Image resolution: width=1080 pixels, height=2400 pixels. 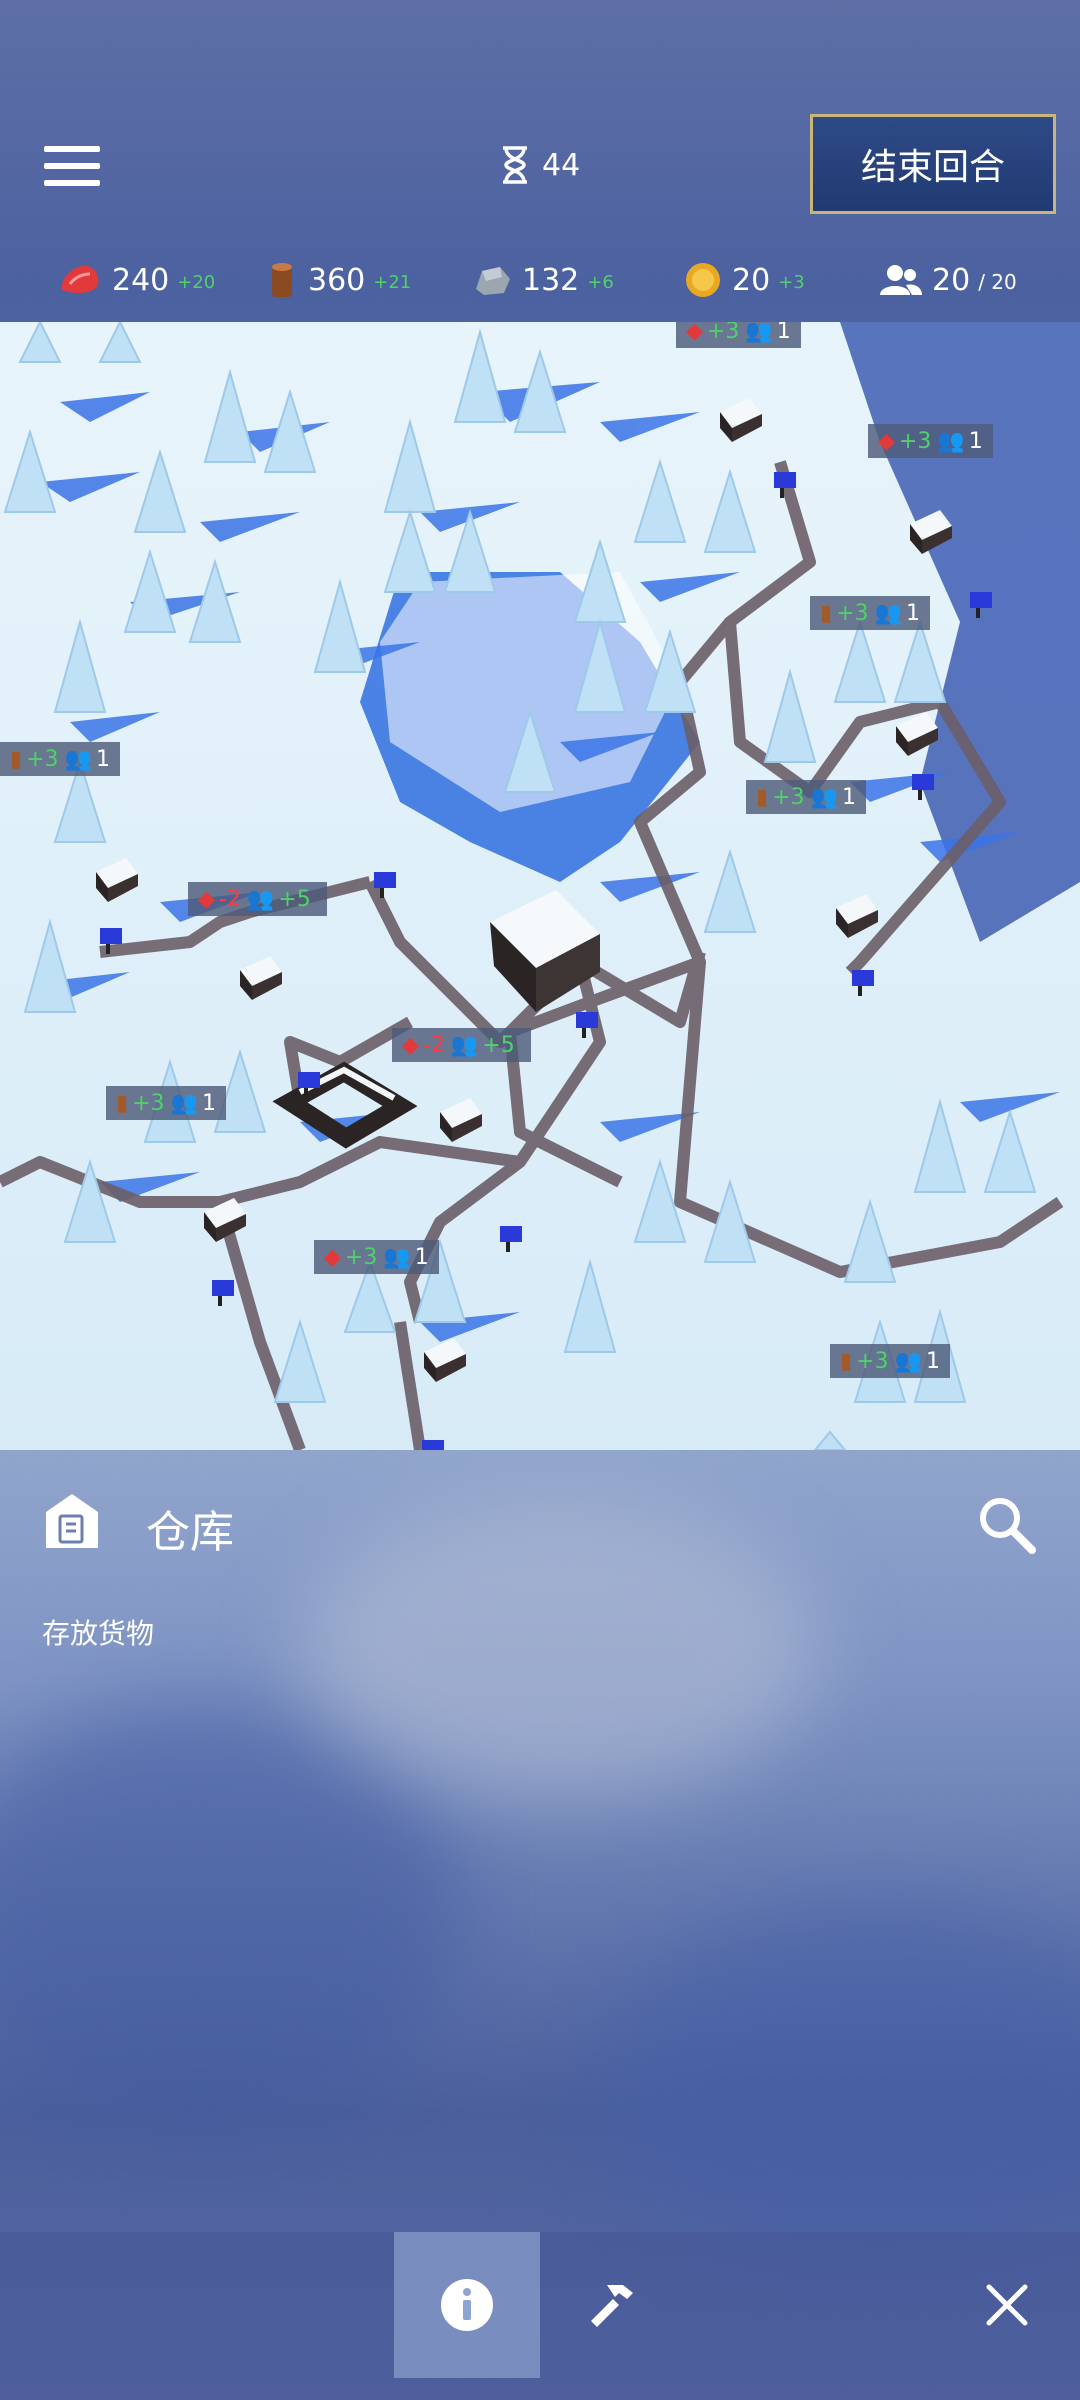 What do you see at coordinates (901, 280) in the screenshot?
I see `population-icon` at bounding box center [901, 280].